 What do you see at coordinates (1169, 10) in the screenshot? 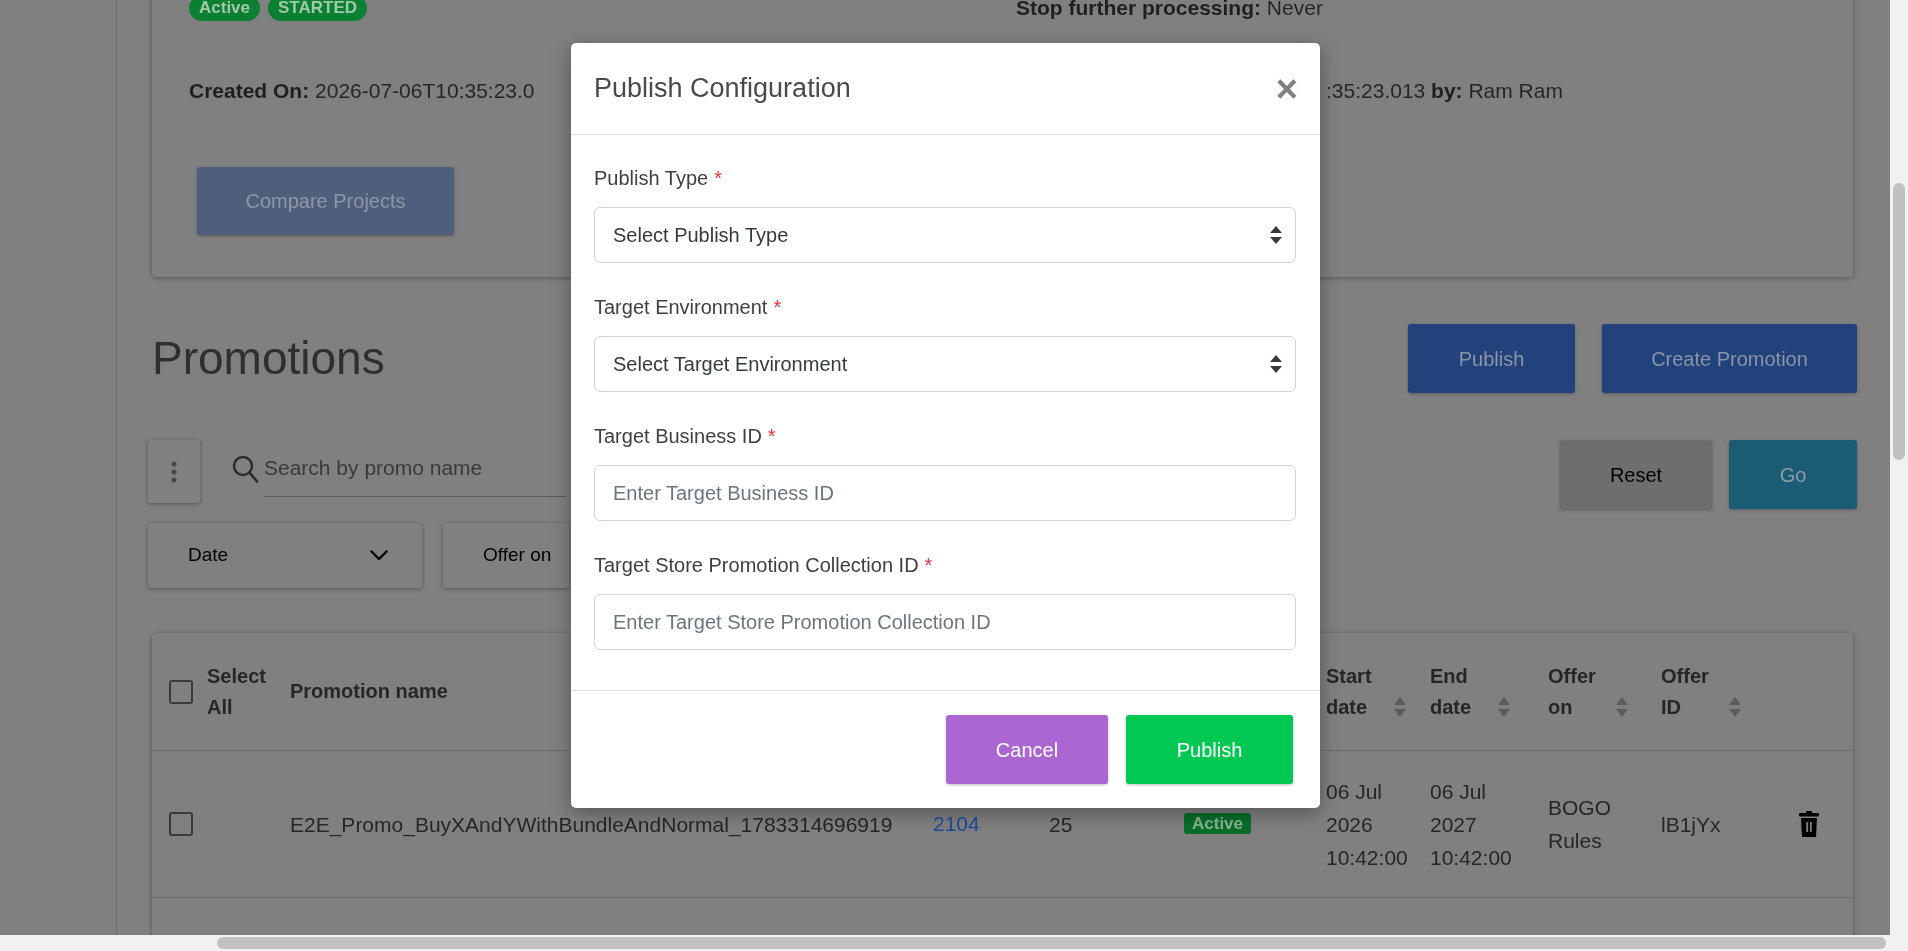
I see `stop-processing-text: Stop further processing: Never` at bounding box center [1169, 10].